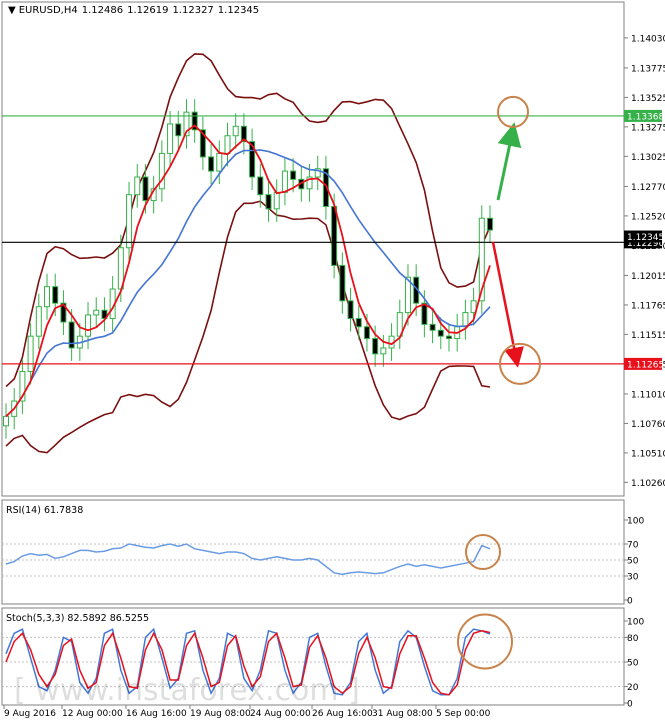 The width and height of the screenshot is (665, 723). What do you see at coordinates (648, 484) in the screenshot?
I see `price-tick-label: 1.10260` at bounding box center [648, 484].